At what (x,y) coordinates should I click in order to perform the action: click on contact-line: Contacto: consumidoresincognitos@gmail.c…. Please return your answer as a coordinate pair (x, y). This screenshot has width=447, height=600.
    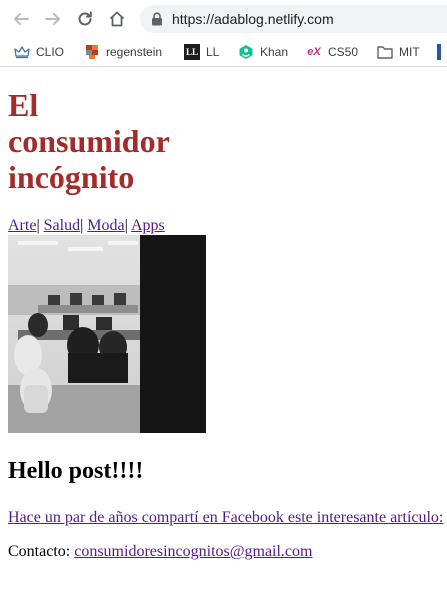
    Looking at the image, I should click on (227, 552).